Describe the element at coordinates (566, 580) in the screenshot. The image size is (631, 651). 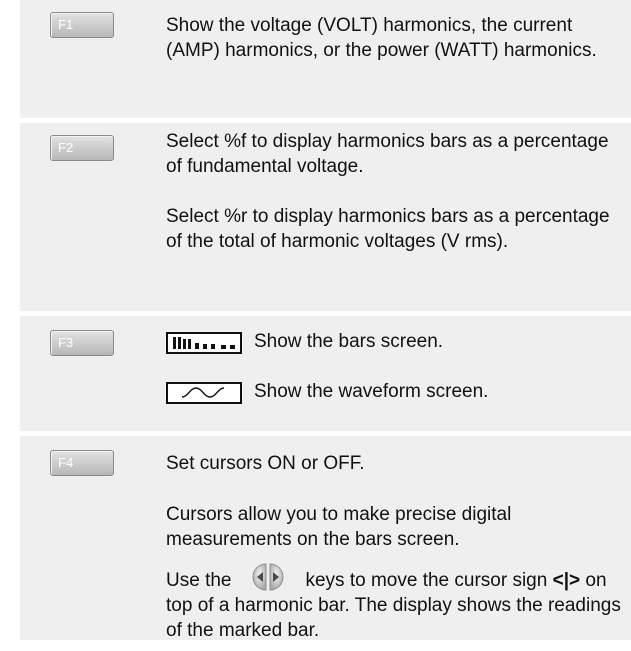
I see `cursor-sign: <|>` at that location.